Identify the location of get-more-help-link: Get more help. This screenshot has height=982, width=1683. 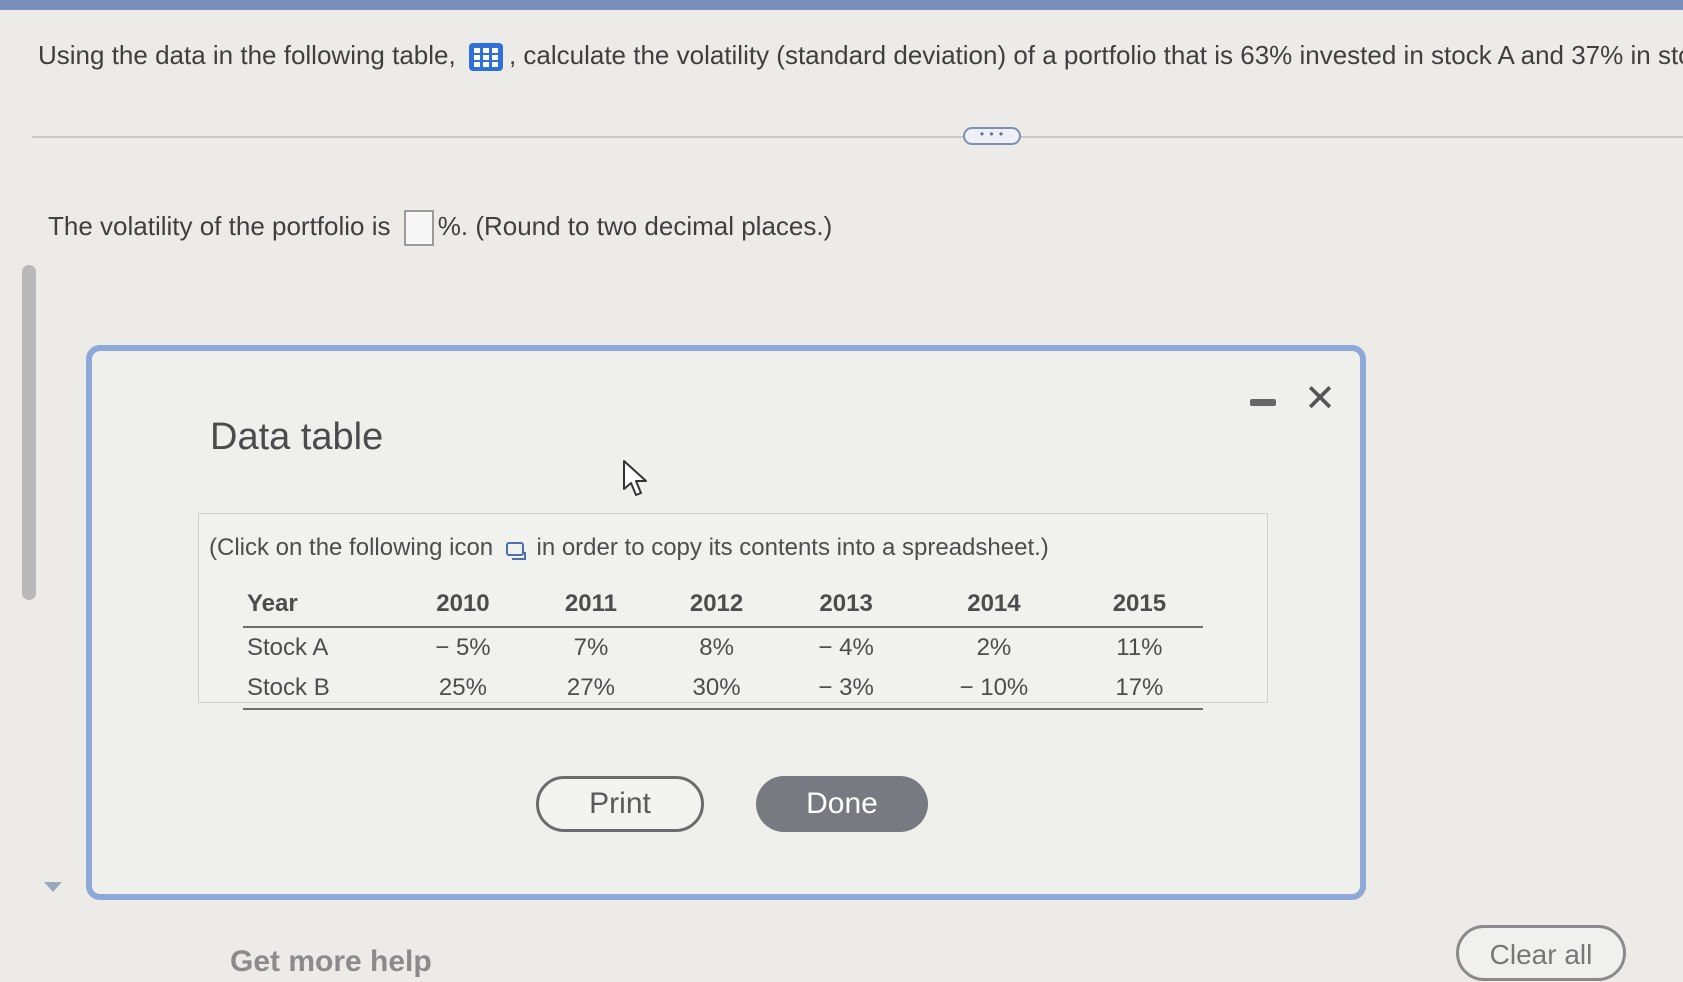
(331, 962).